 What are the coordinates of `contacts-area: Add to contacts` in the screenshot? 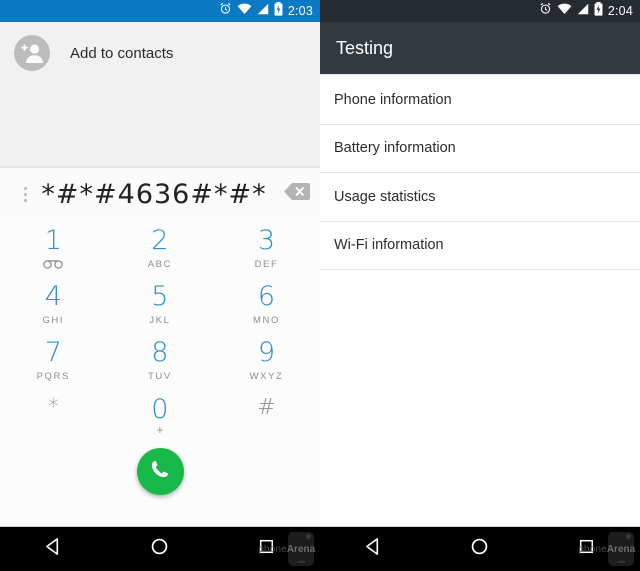 It's located at (160, 95).